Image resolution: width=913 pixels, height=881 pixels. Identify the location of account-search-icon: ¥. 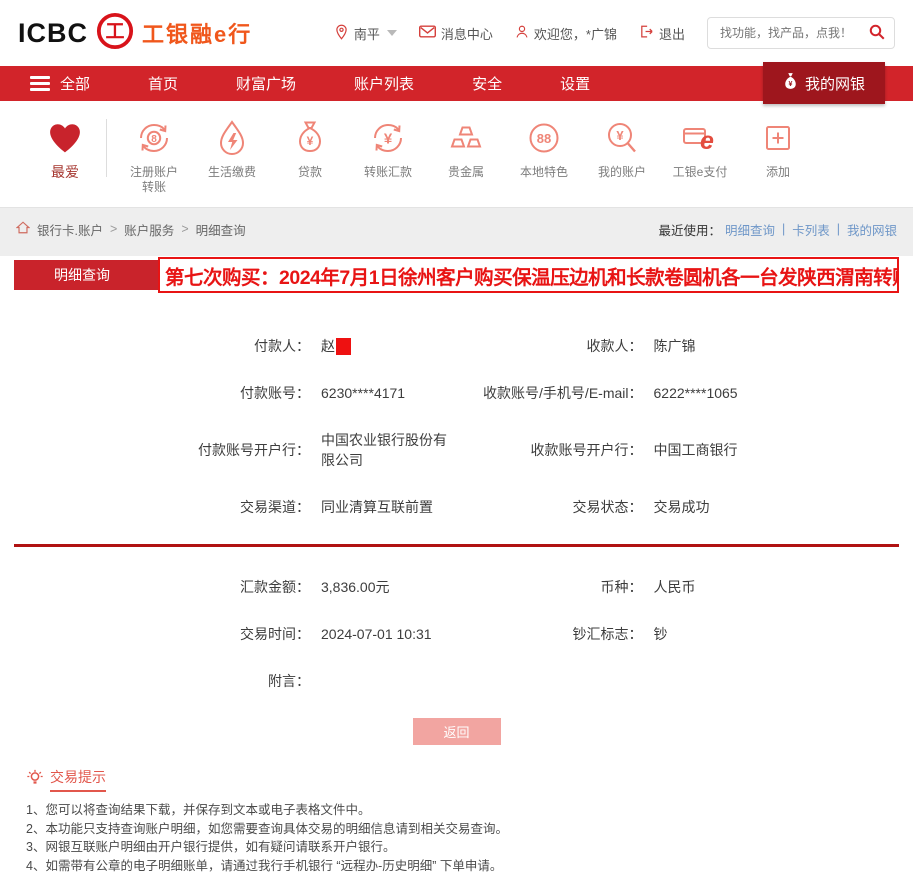
(622, 138).